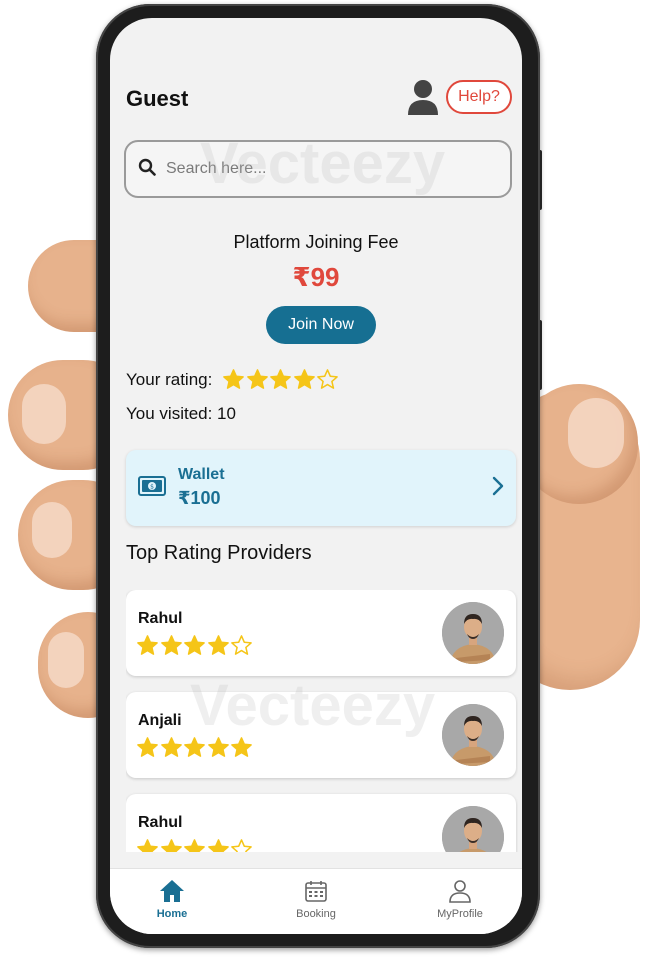 The height and width of the screenshot is (959, 647). Describe the element at coordinates (460, 892) in the screenshot. I see `profile-icon` at that location.